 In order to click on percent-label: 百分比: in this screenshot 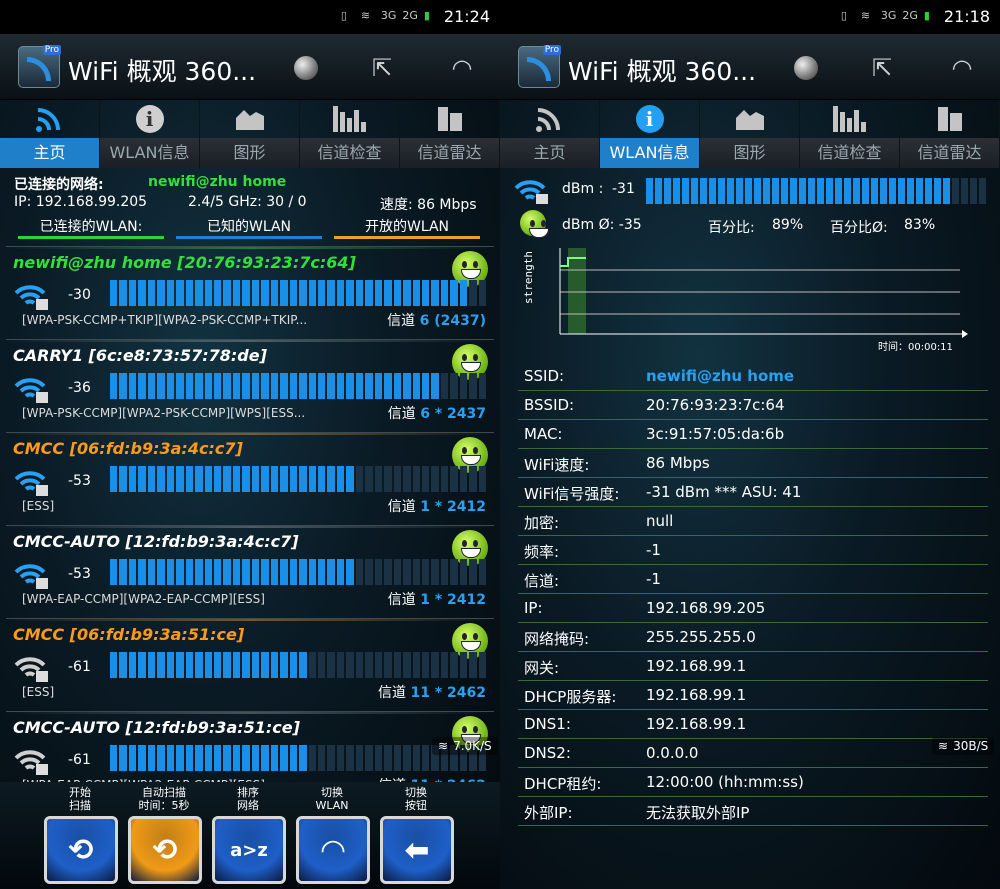, I will do `click(731, 228)`.